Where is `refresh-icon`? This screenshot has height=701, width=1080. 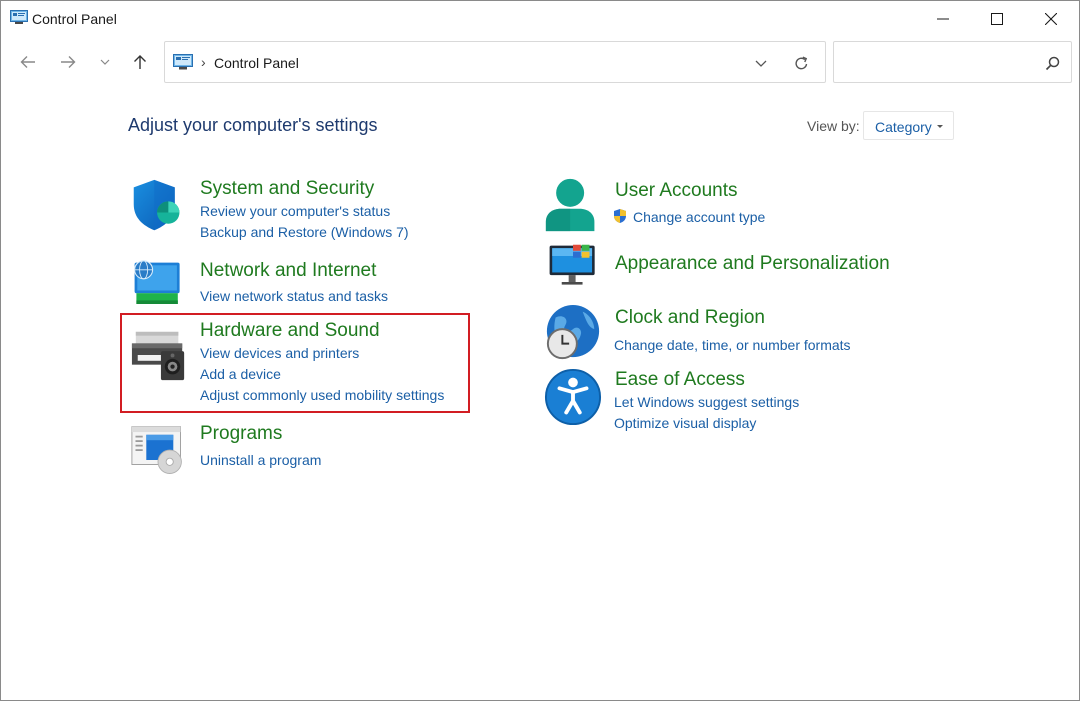
refresh-icon is located at coordinates (801, 63).